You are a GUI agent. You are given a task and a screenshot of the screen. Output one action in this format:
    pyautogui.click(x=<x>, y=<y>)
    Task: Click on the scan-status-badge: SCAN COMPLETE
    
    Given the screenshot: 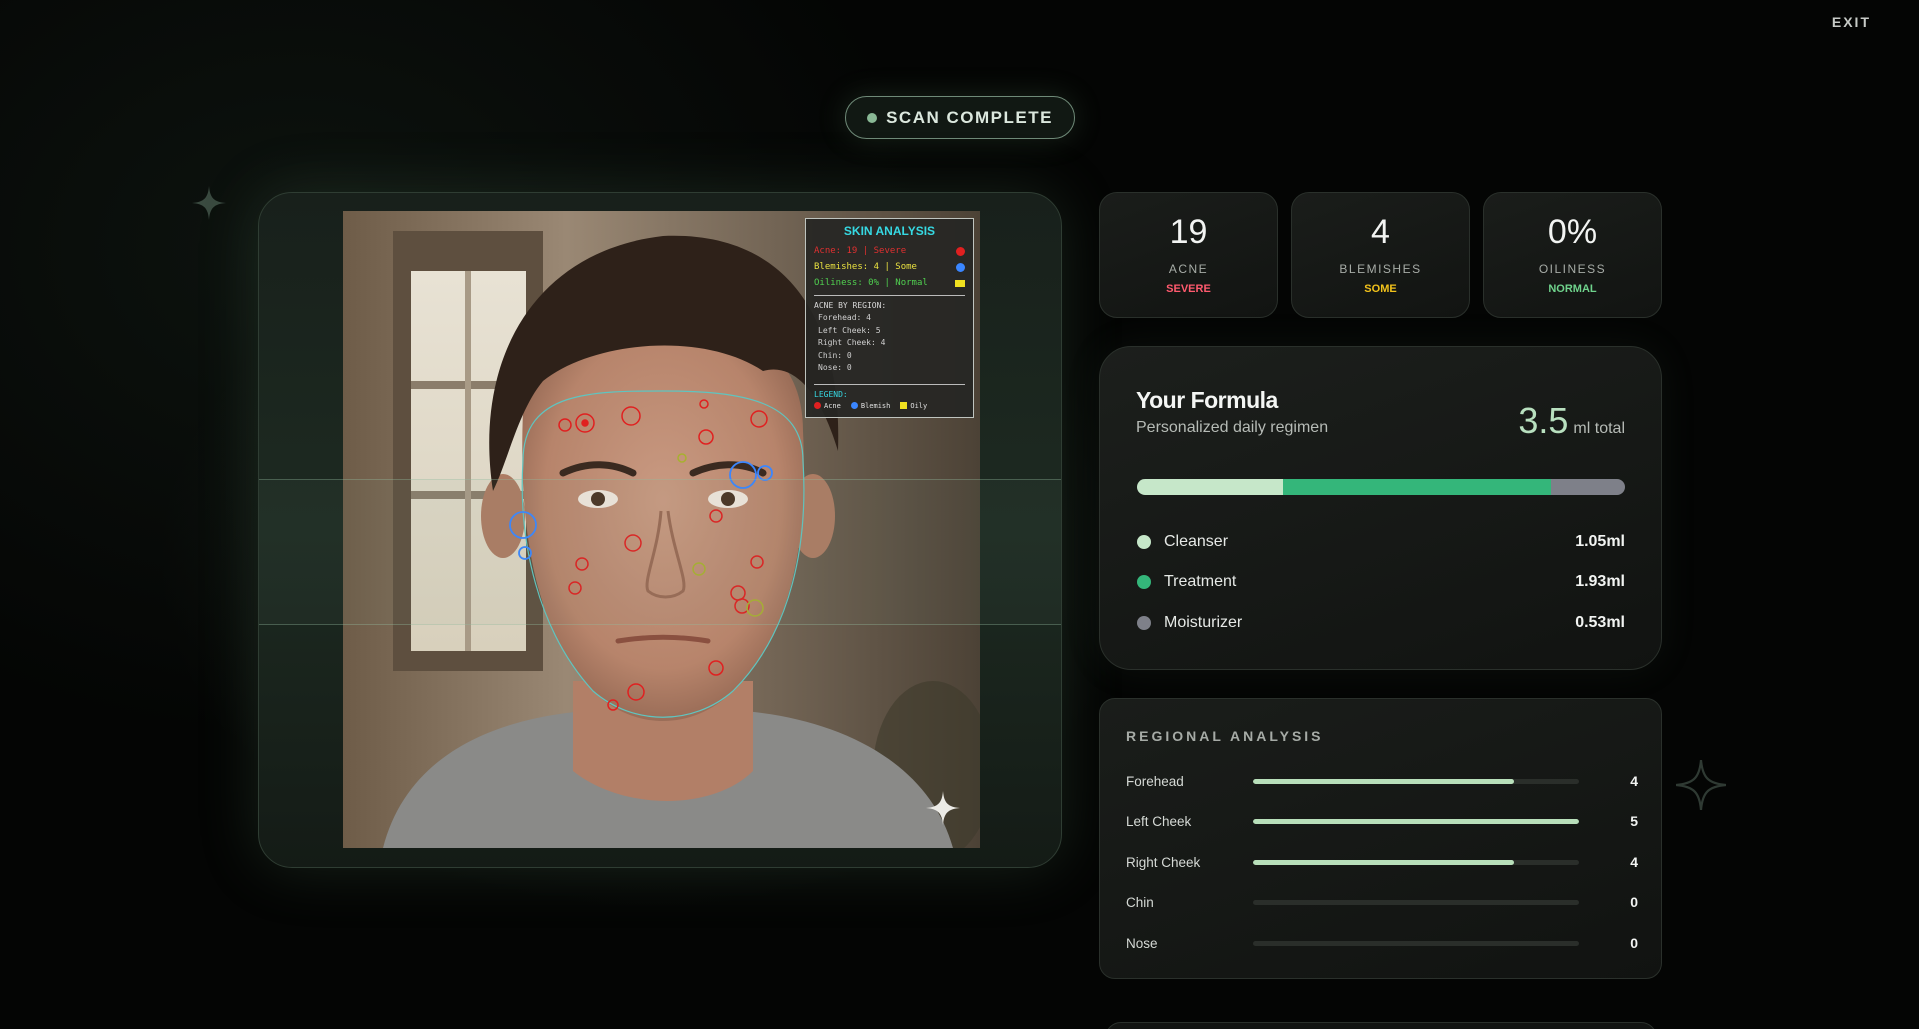 What is the action you would take?
    pyautogui.click(x=960, y=117)
    